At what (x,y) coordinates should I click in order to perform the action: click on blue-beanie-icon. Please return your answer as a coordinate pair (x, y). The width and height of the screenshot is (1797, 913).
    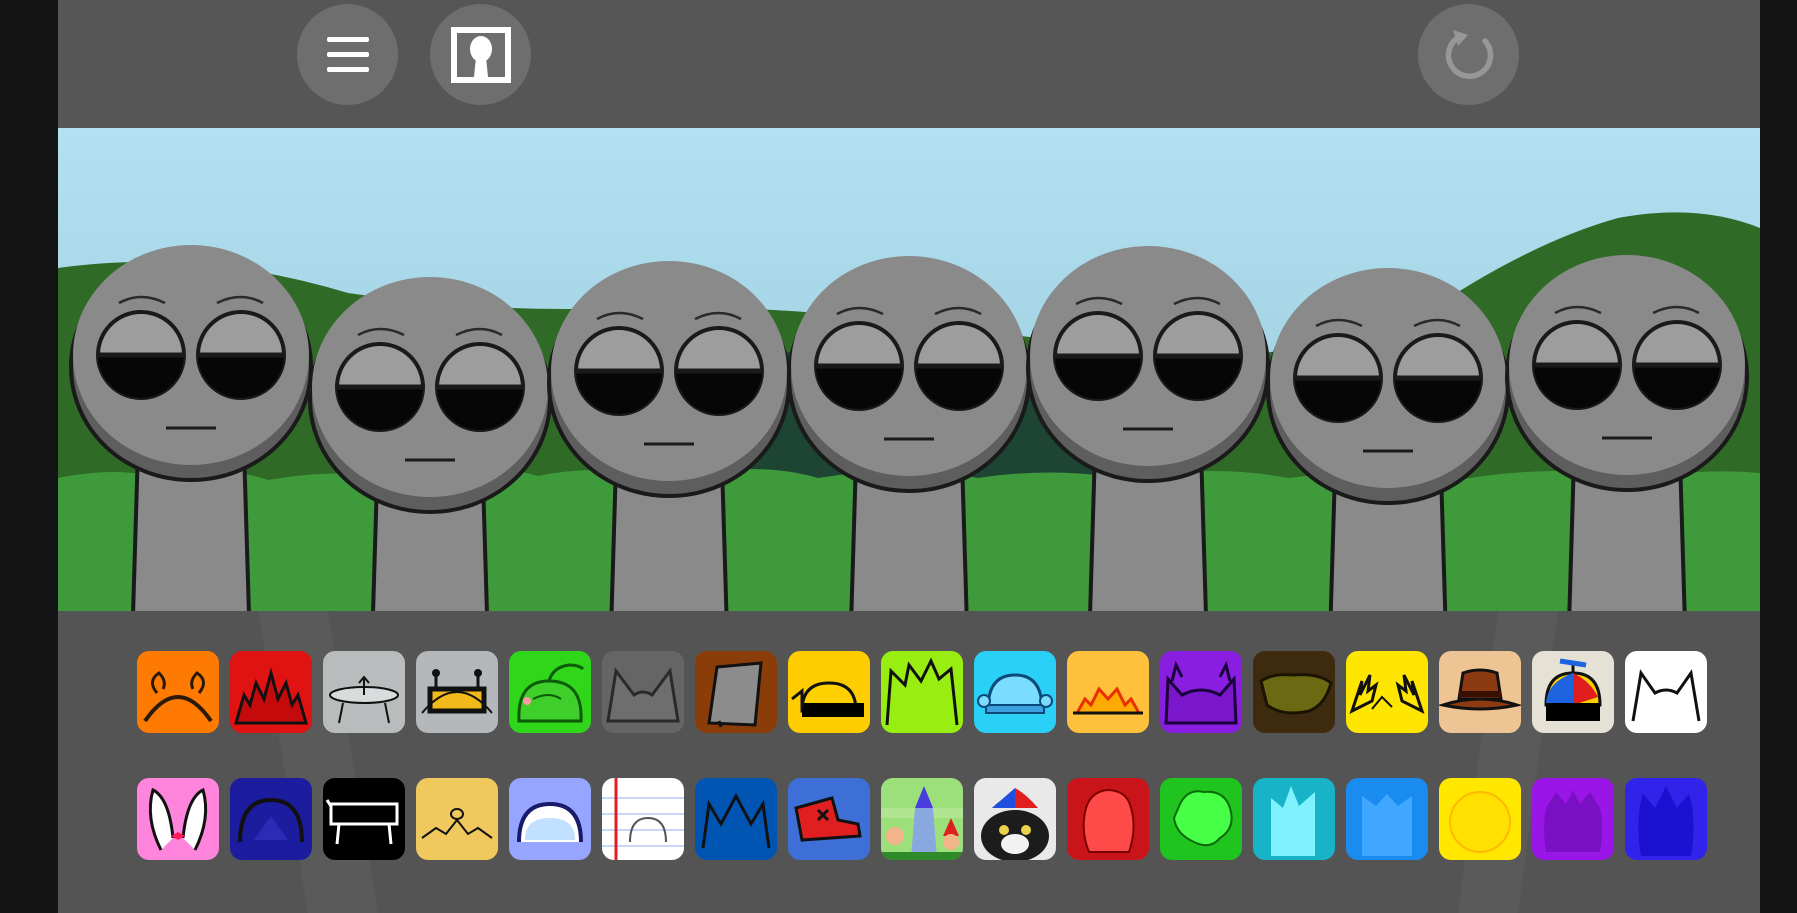
    Looking at the image, I should click on (1015, 692).